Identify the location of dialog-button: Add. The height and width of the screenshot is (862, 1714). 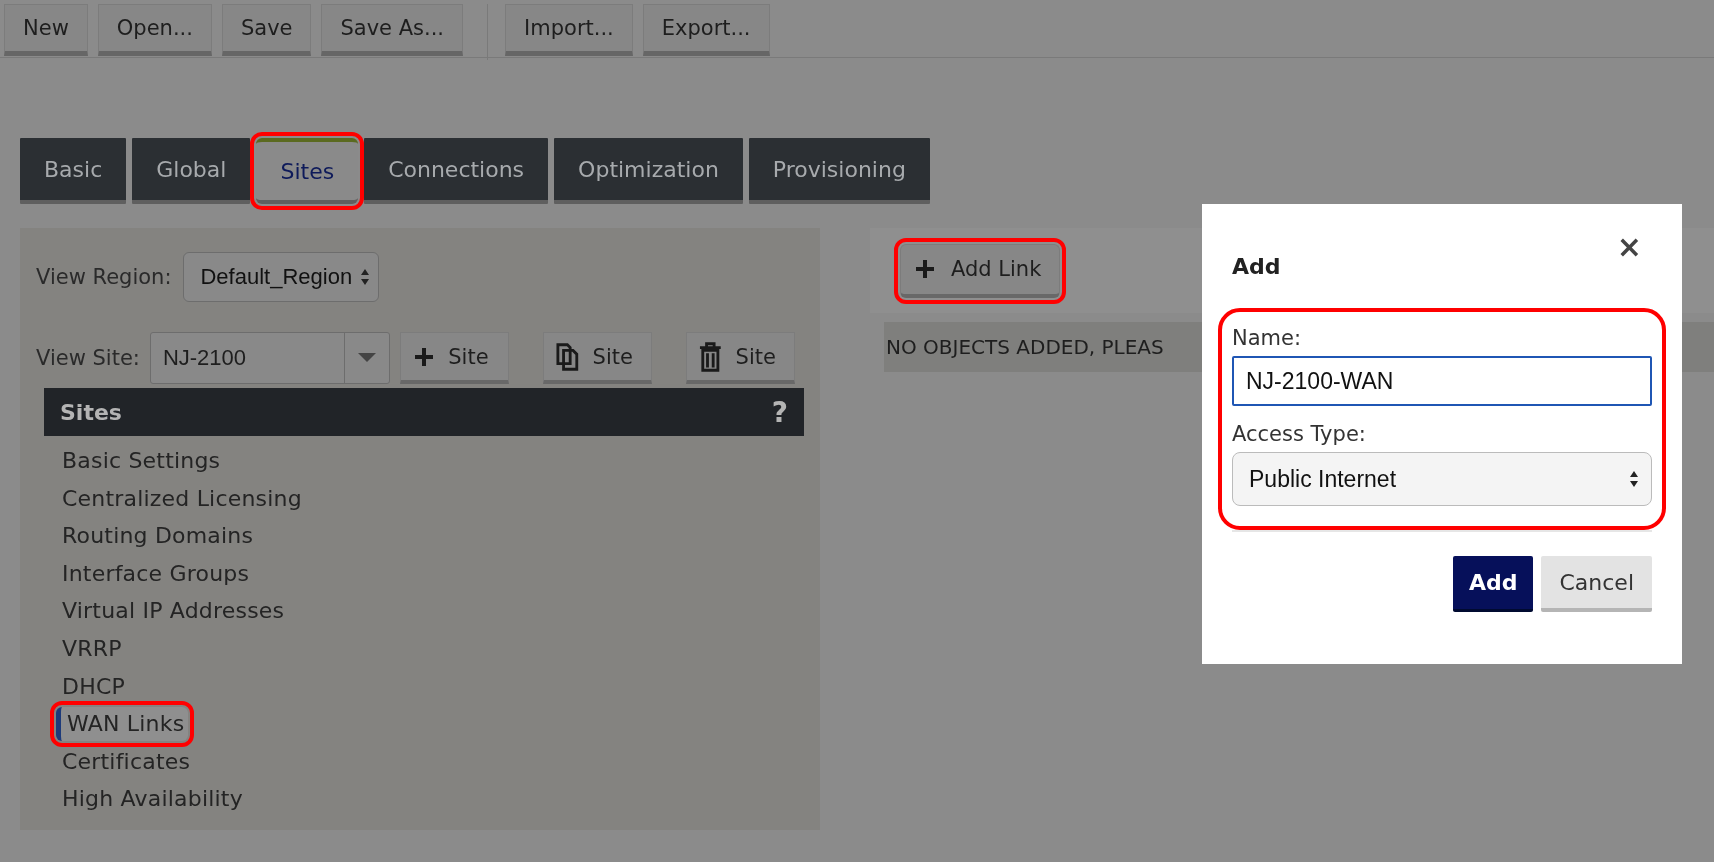
(1493, 584).